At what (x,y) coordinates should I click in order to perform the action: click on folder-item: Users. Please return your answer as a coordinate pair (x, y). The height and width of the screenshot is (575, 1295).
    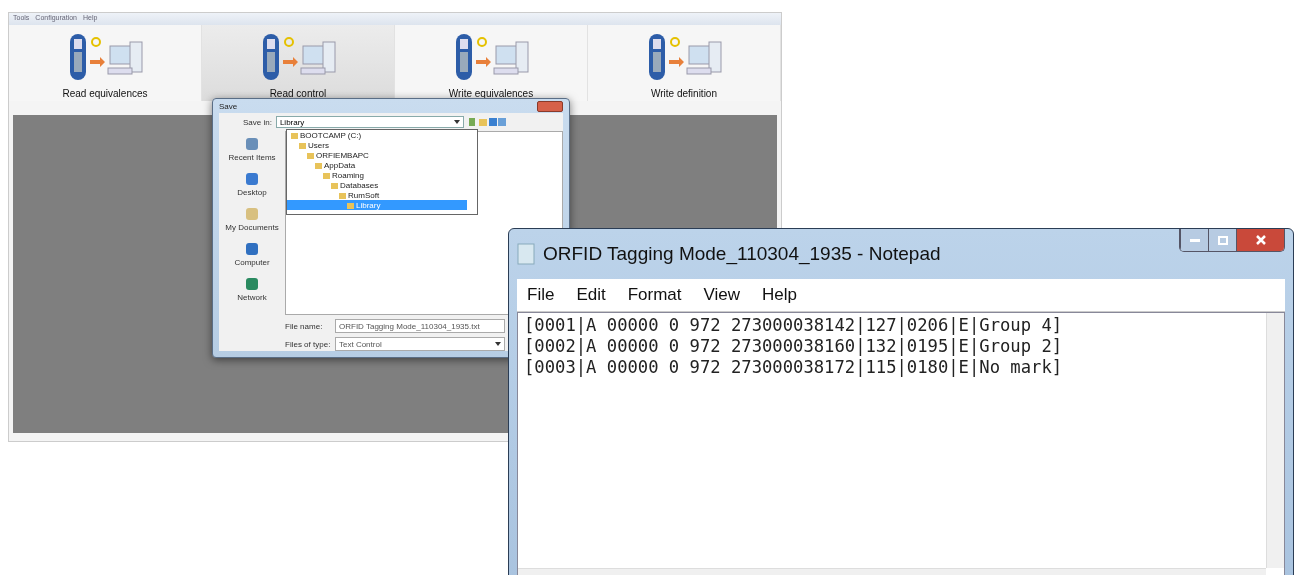
    Looking at the image, I should click on (377, 145).